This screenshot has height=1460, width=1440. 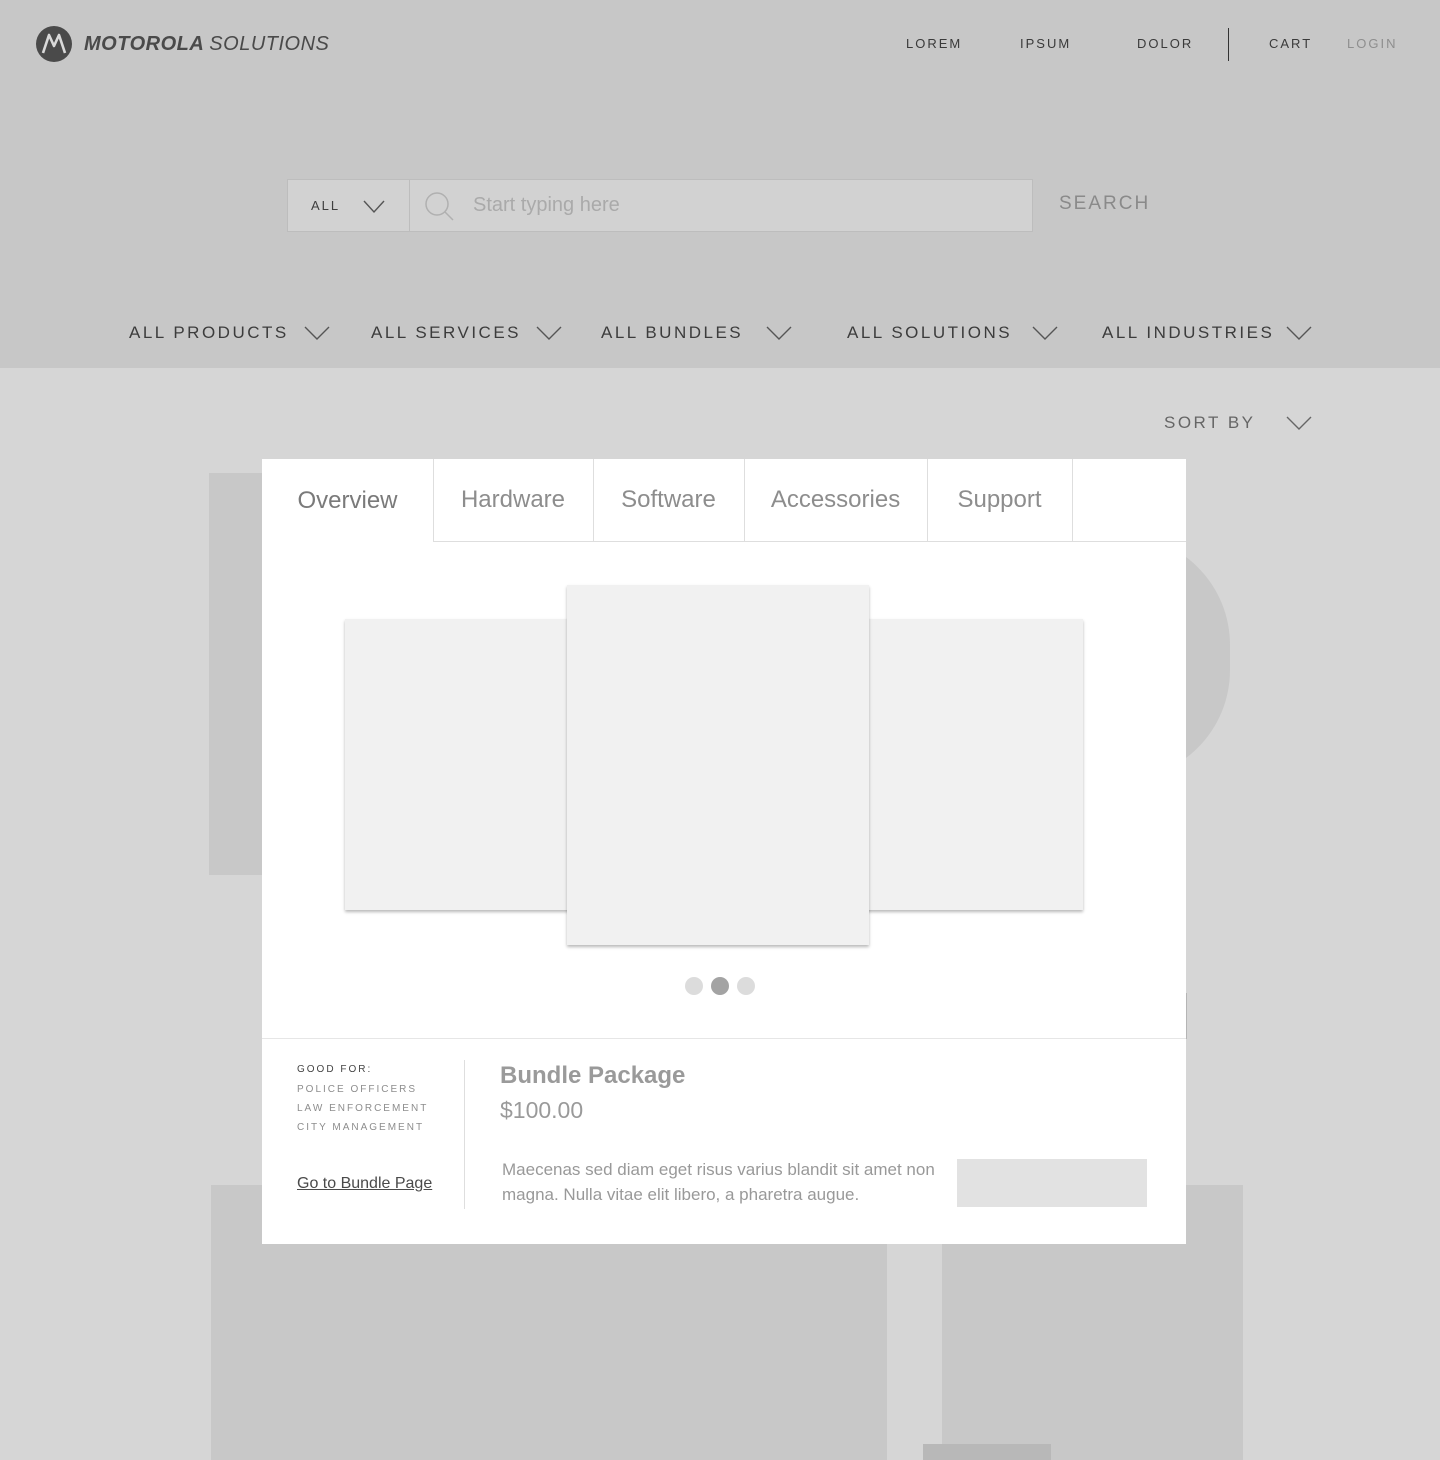 What do you see at coordinates (672, 333) in the screenshot?
I see `category-all-bundles: ALL BUNDLES` at bounding box center [672, 333].